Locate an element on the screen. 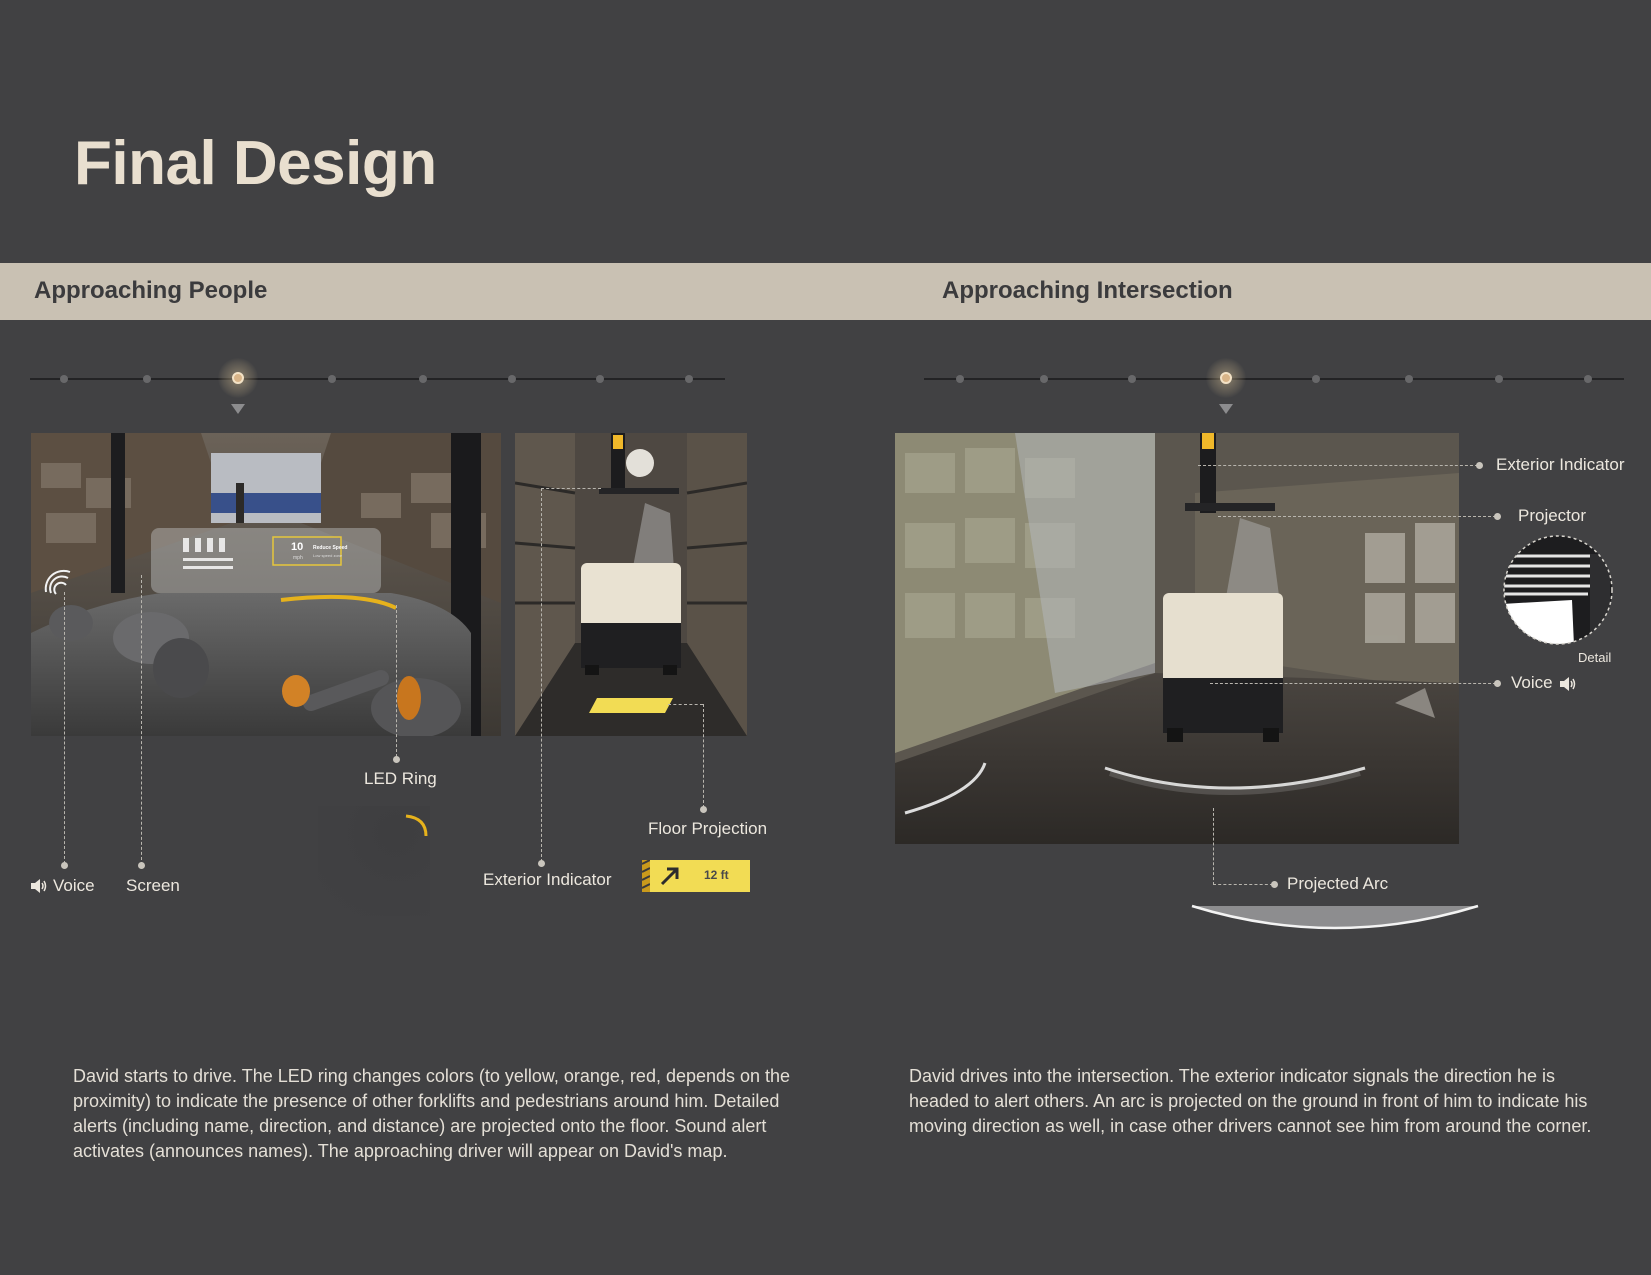  callout-line-projector is located at coordinates (1357, 516).